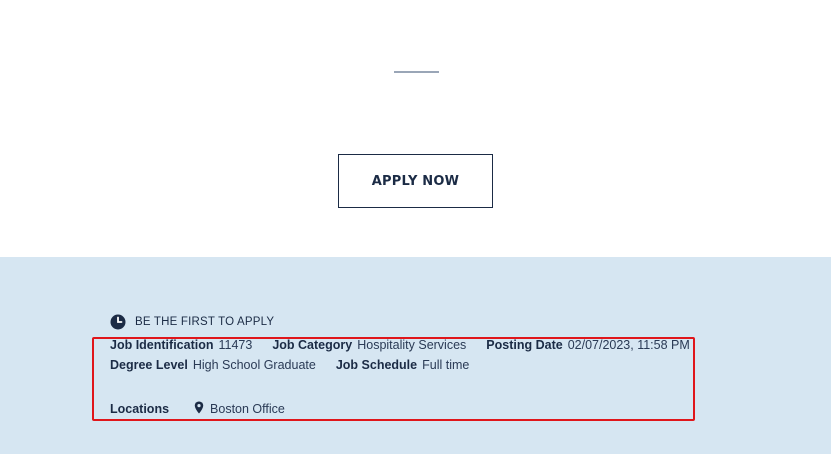  What do you see at coordinates (247, 409) in the screenshot?
I see `location-value: Boston Office` at bounding box center [247, 409].